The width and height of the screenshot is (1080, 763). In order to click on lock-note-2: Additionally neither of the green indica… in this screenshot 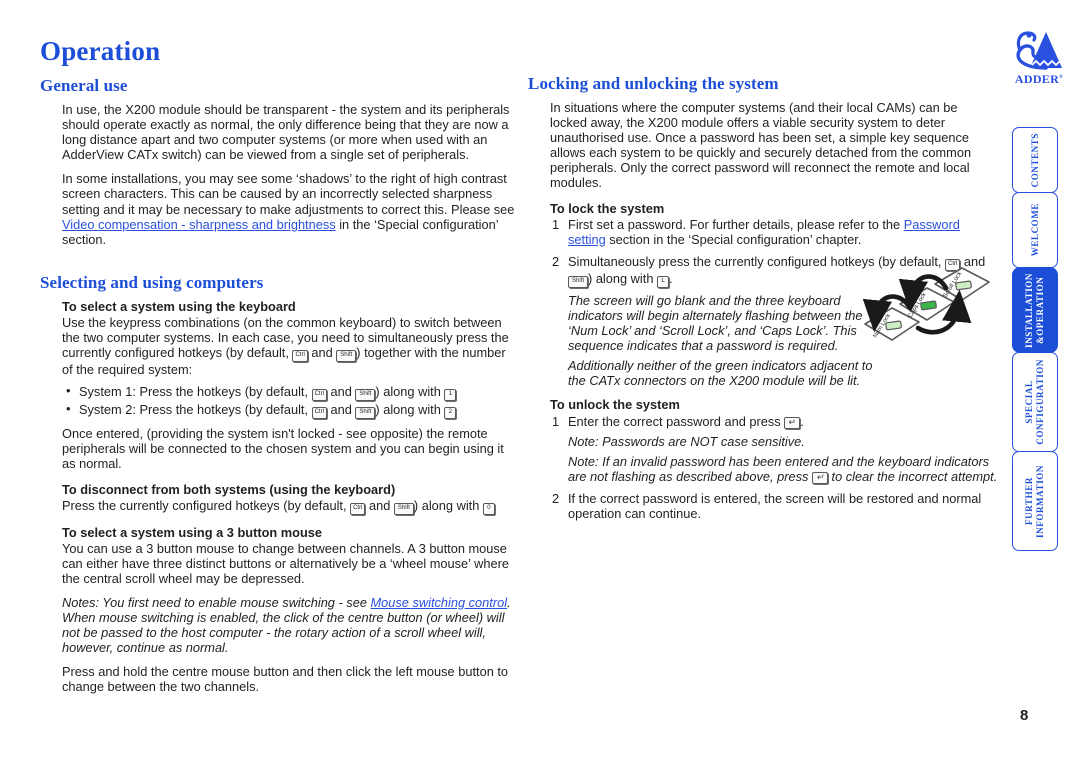, I will do `click(720, 373)`.